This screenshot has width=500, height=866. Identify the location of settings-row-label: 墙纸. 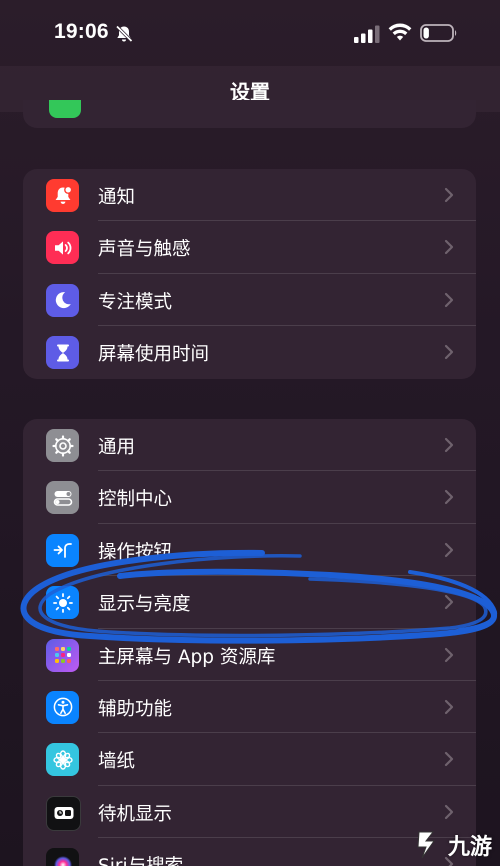
(117, 762).